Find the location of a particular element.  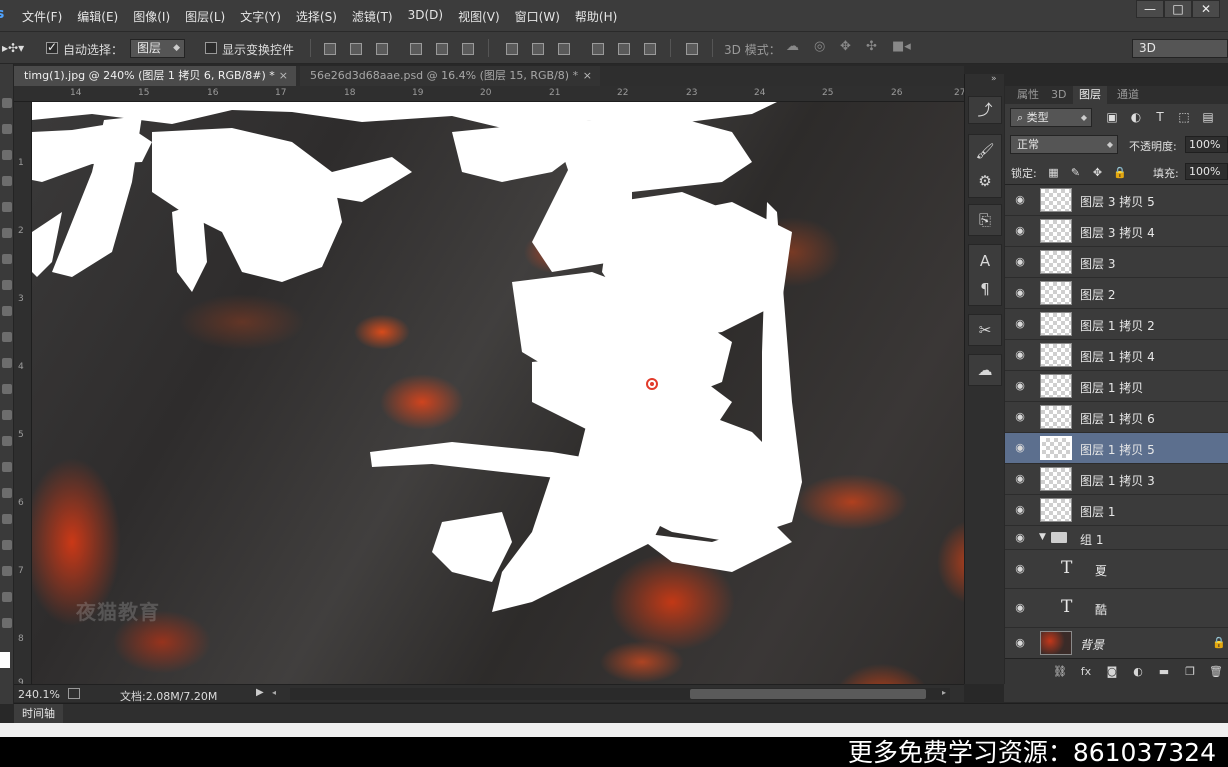

layer-row: ◉ 图层 2 is located at coordinates (1116, 293).